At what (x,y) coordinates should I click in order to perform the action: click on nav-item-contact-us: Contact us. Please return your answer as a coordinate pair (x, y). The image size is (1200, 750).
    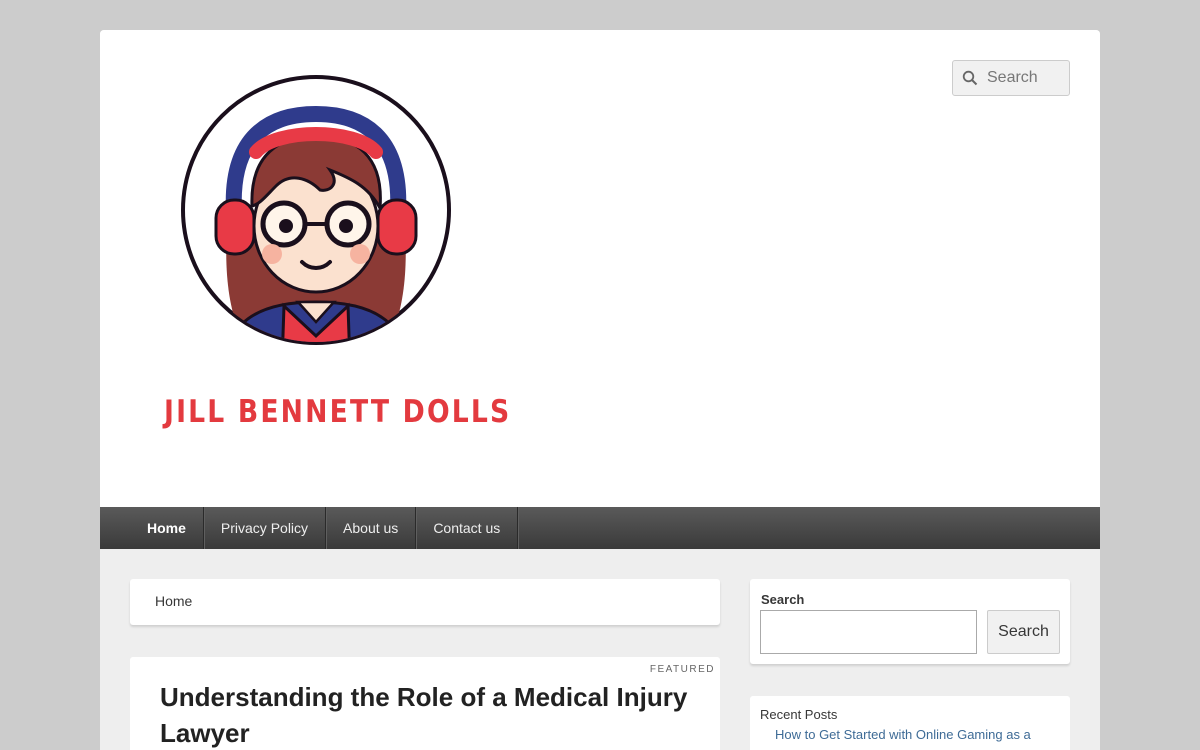
    Looking at the image, I should click on (467, 528).